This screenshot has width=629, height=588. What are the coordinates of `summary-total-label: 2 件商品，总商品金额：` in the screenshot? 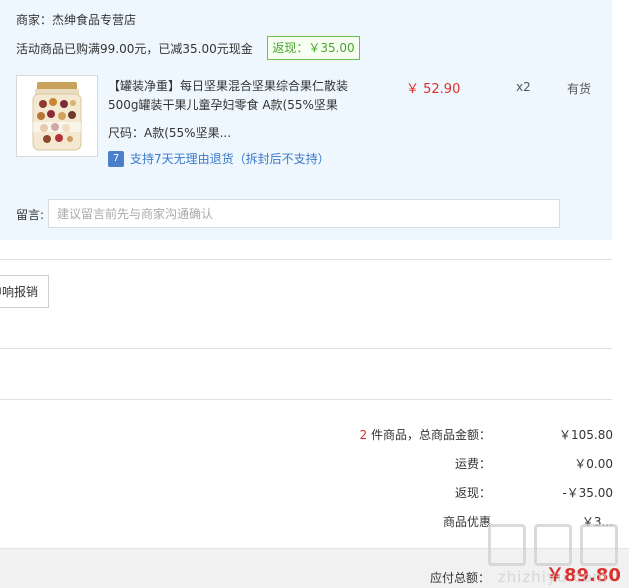 It's located at (425, 434).